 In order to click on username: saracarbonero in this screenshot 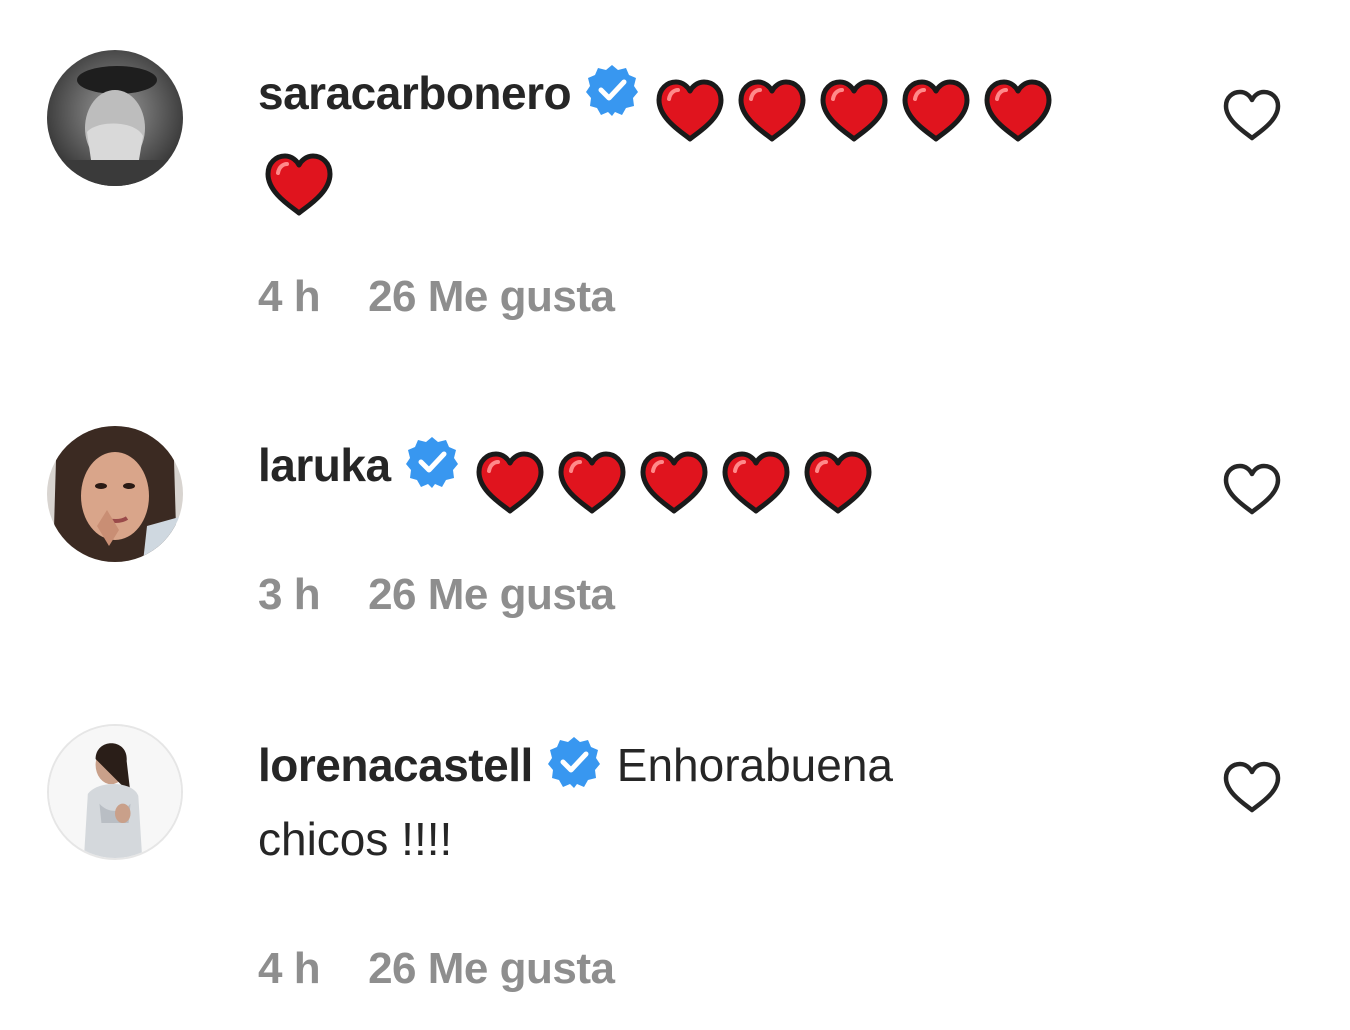, I will do `click(415, 93)`.